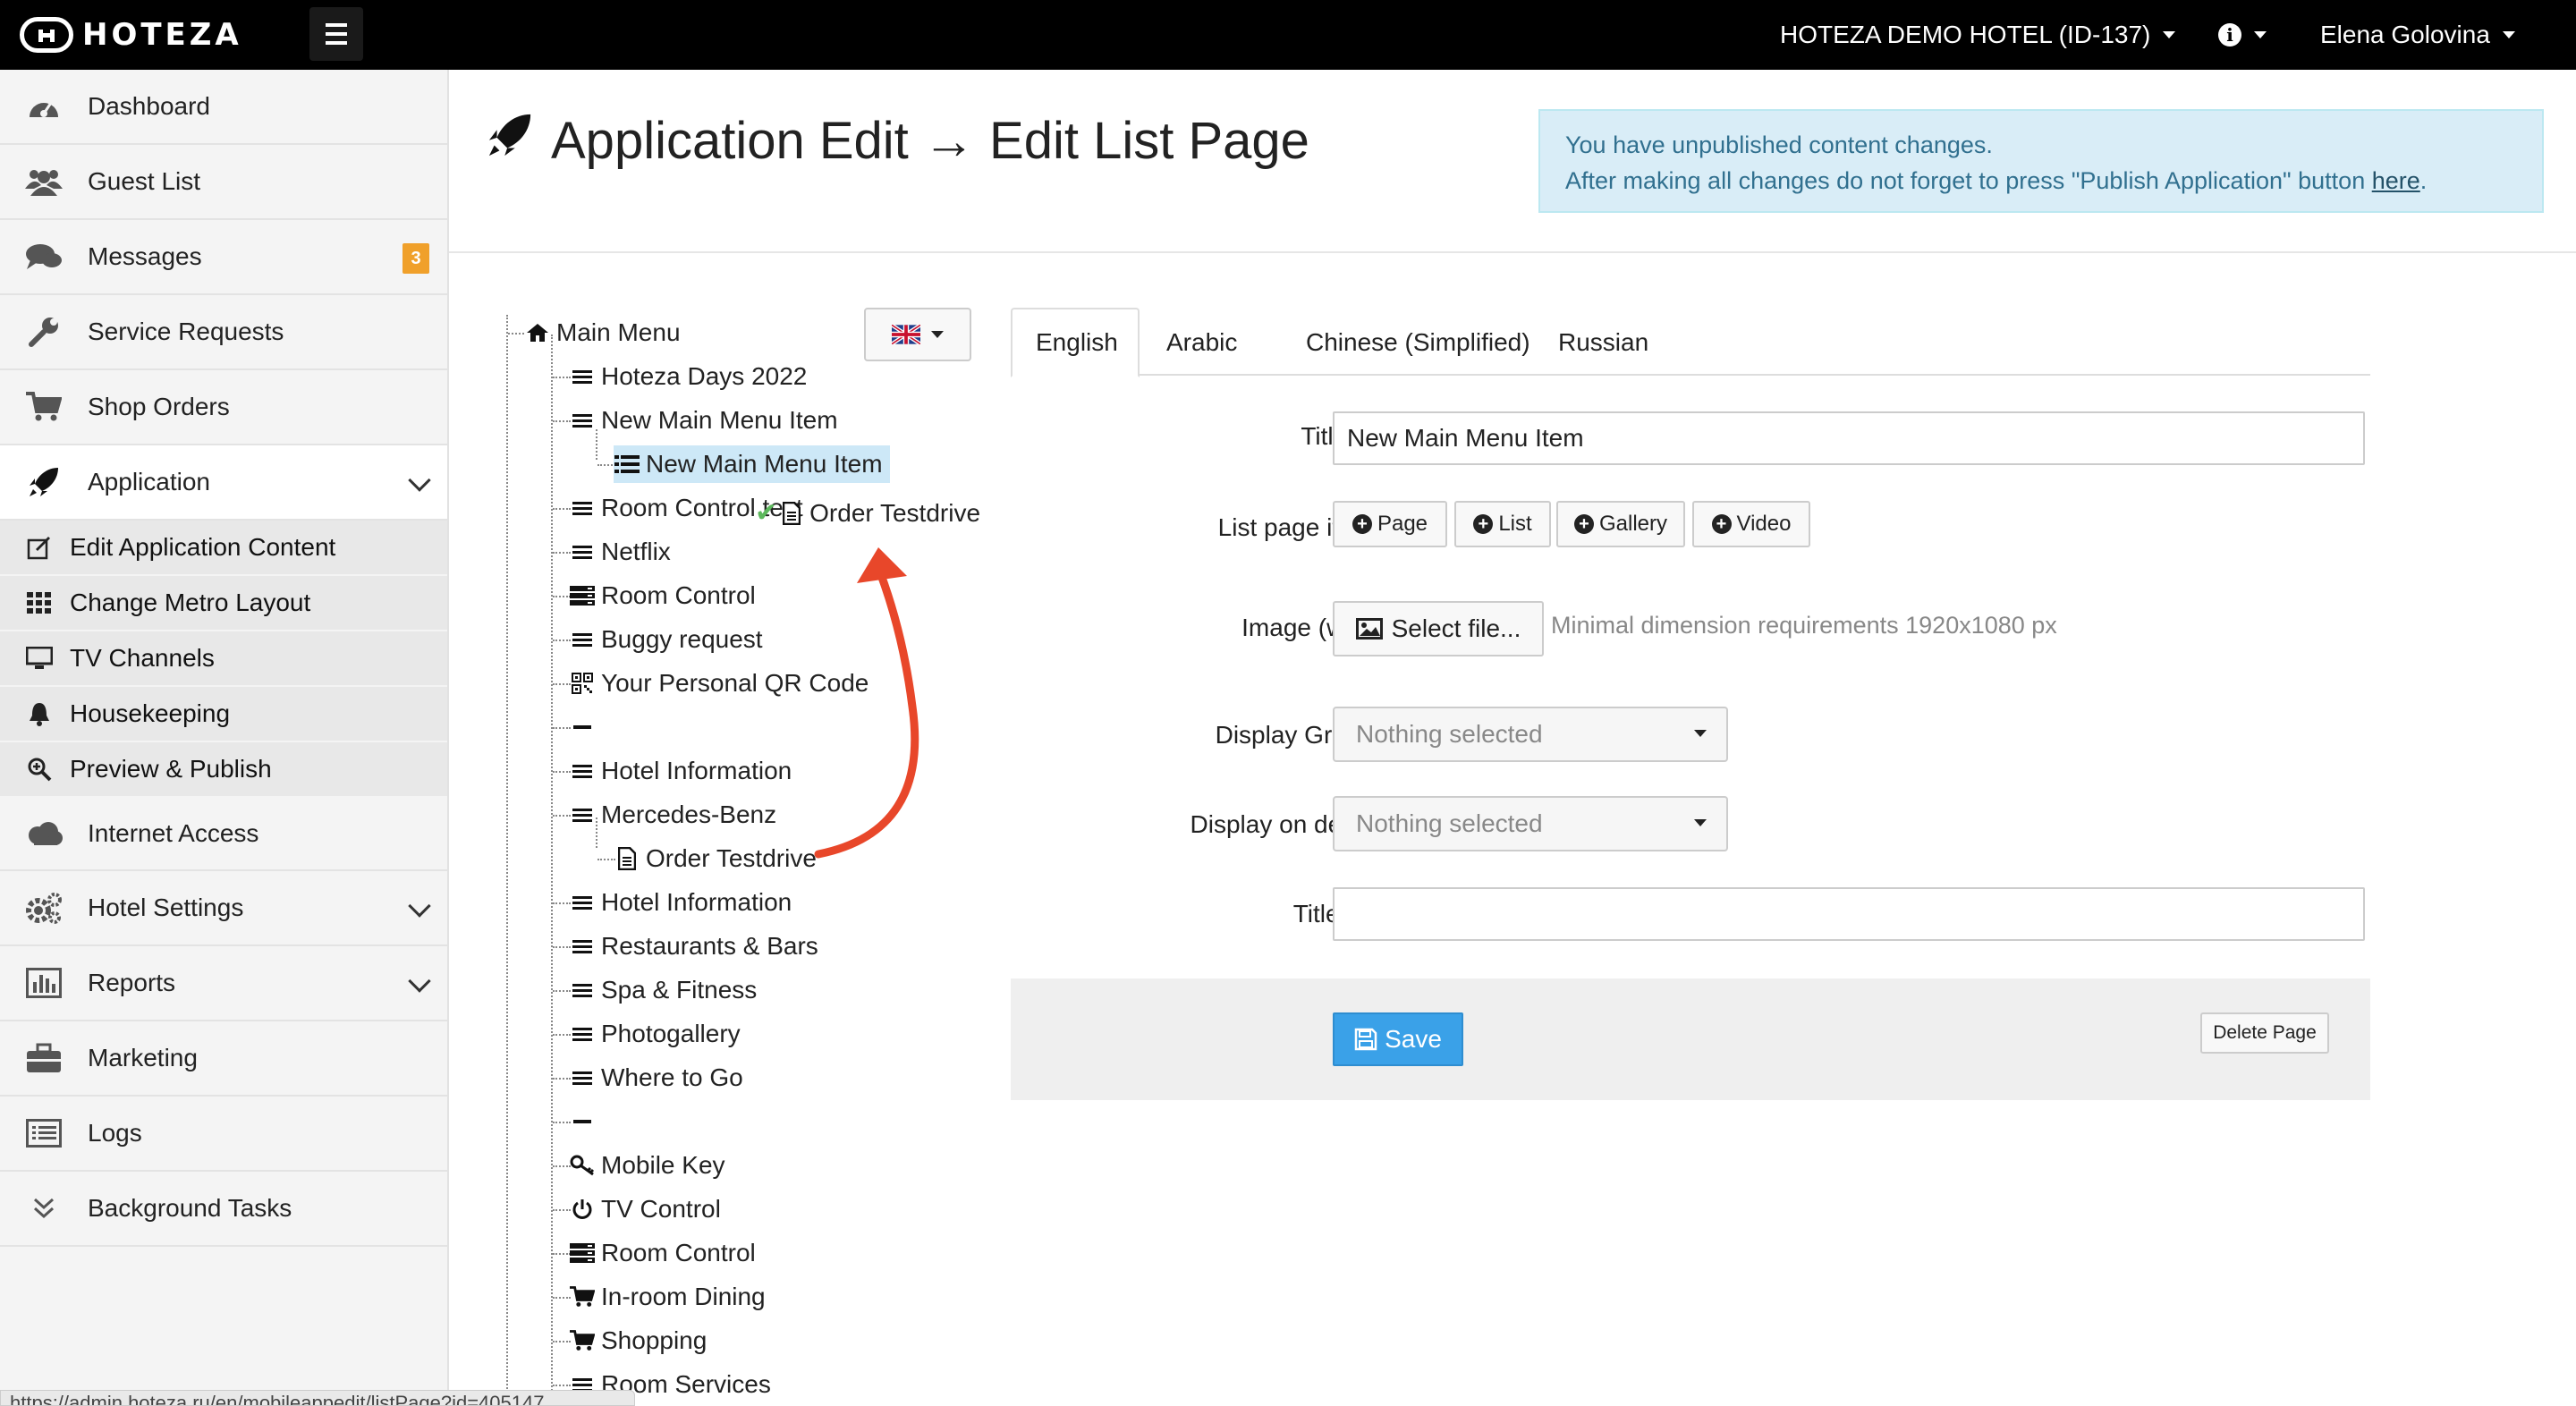 Image resolution: width=2576 pixels, height=1406 pixels. What do you see at coordinates (696, 902) in the screenshot?
I see `tree-node-label: Hotel Information` at bounding box center [696, 902].